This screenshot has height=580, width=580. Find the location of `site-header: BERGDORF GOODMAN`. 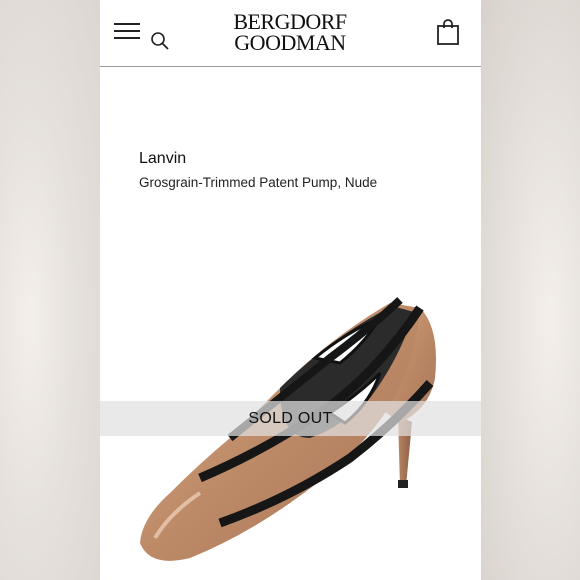

site-header: BERGDORF GOODMAN is located at coordinates (290, 33).